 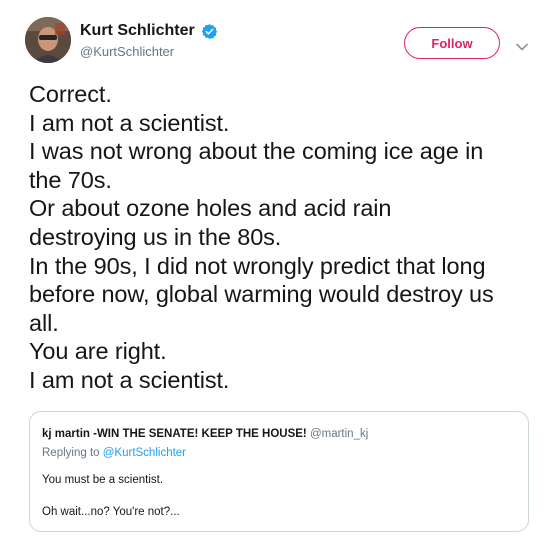 I want to click on tweet-text-line: You are right., so click(x=98, y=351).